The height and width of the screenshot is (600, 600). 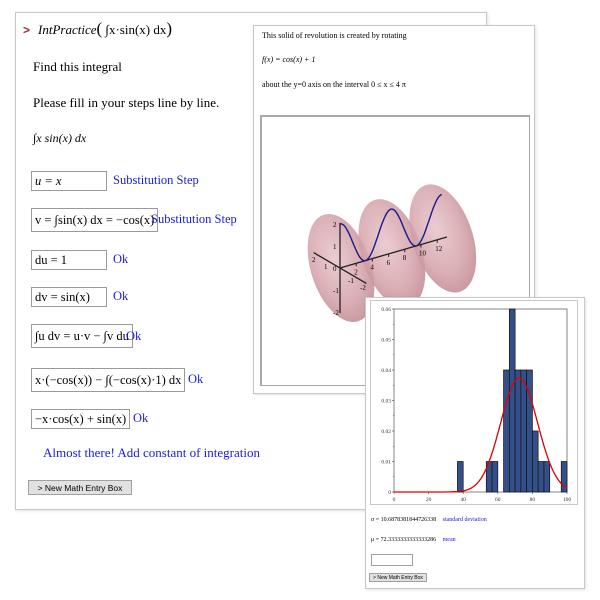 I want to click on x-tick-label: 60, so click(x=498, y=500).